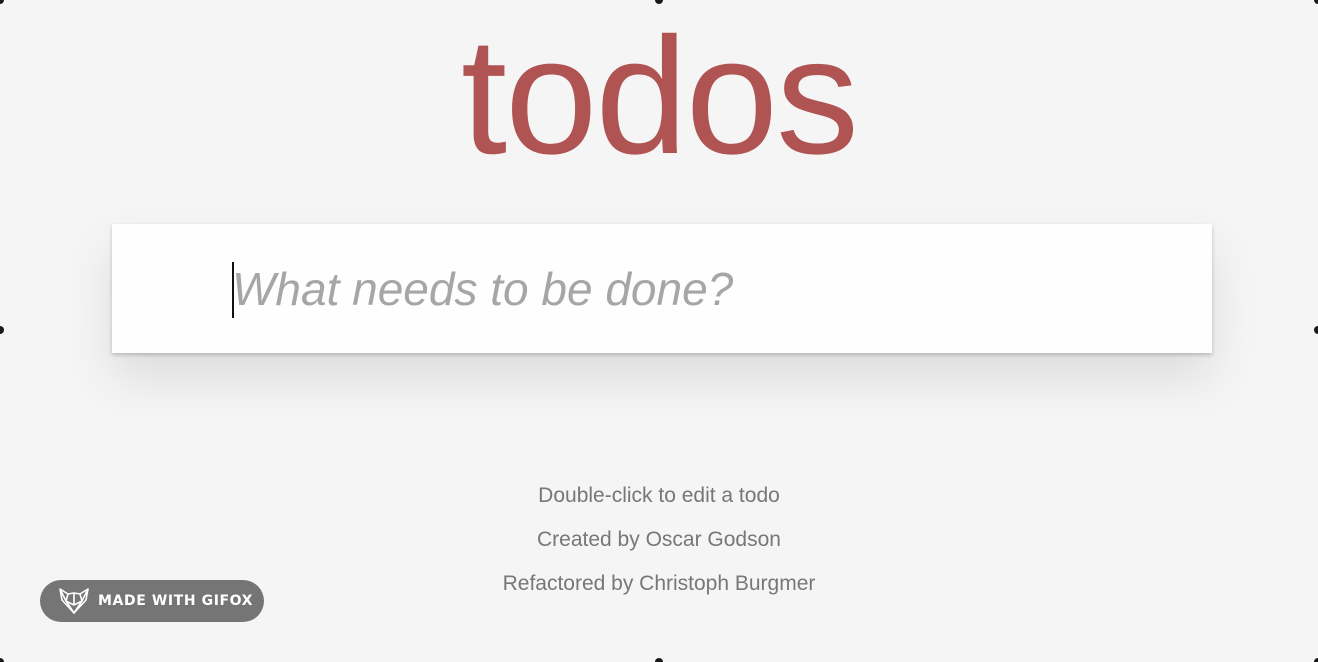 This screenshot has height=662, width=1318. What do you see at coordinates (176, 601) in the screenshot?
I see `badge-label: MADE WITH GIFOX` at bounding box center [176, 601].